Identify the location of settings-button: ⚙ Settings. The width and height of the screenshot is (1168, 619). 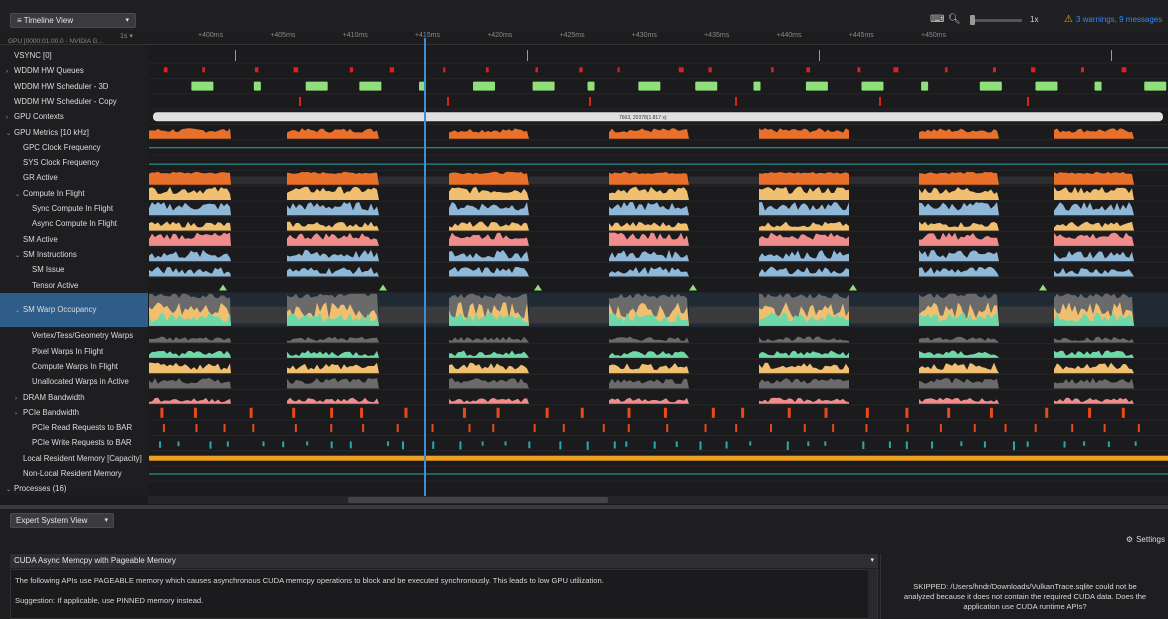
(1147, 539).